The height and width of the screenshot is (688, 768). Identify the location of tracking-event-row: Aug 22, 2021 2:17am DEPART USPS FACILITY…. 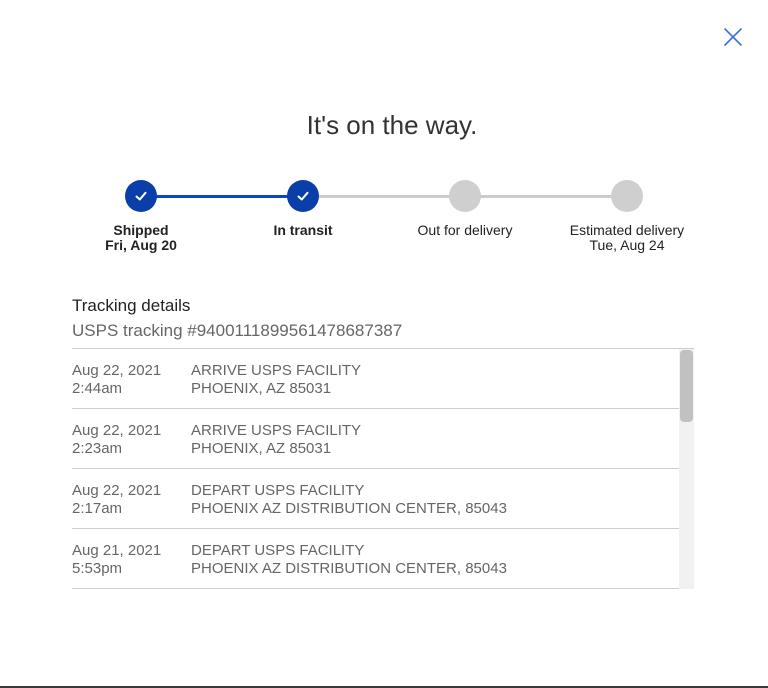
(375, 499).